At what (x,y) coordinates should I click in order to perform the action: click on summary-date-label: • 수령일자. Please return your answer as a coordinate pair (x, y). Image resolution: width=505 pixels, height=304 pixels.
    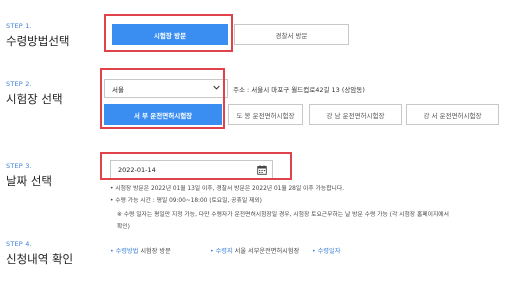
    Looking at the image, I should click on (326, 251).